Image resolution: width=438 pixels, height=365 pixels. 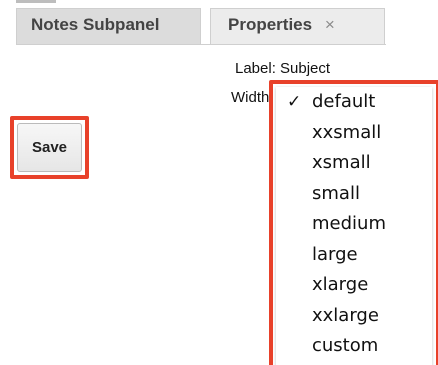 I want to click on label-property-text: Label: Subject, so click(x=283, y=68).